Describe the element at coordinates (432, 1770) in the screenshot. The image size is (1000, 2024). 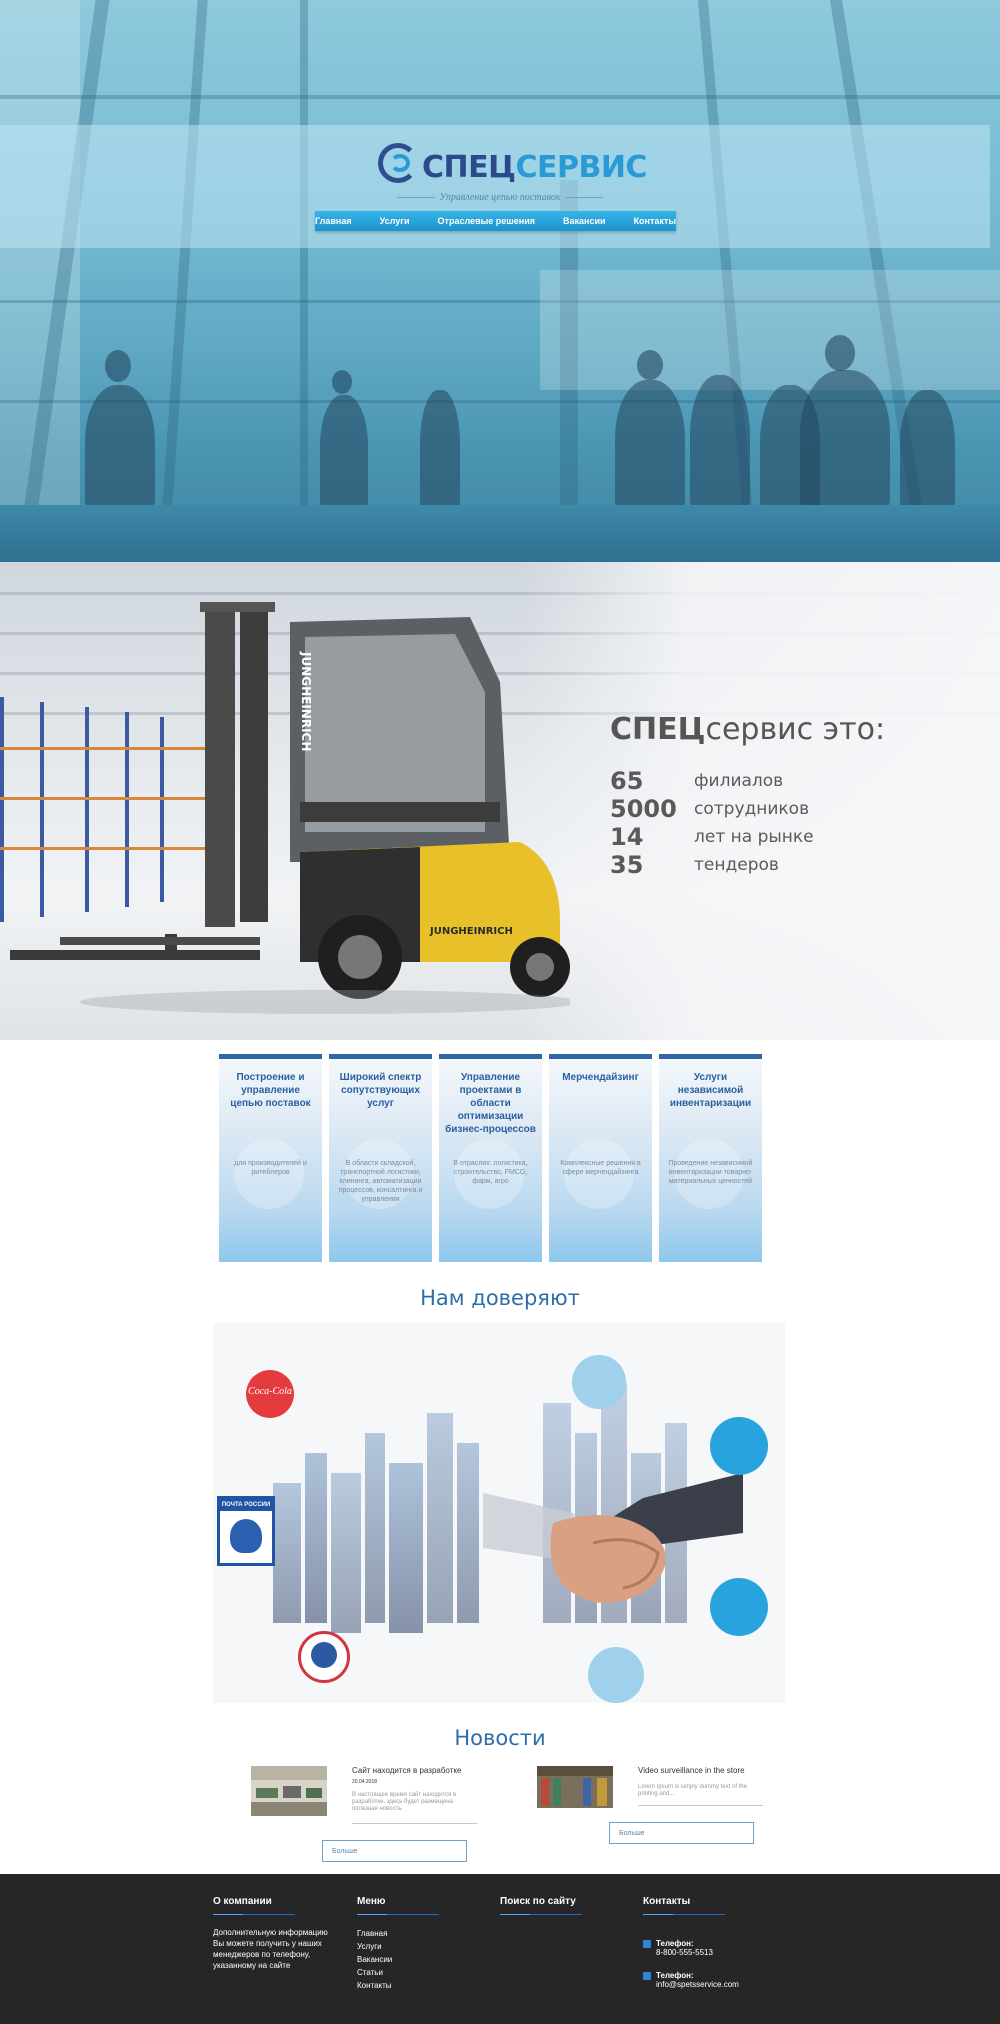
I see `news-headline: Сайт находится в разработке` at that location.